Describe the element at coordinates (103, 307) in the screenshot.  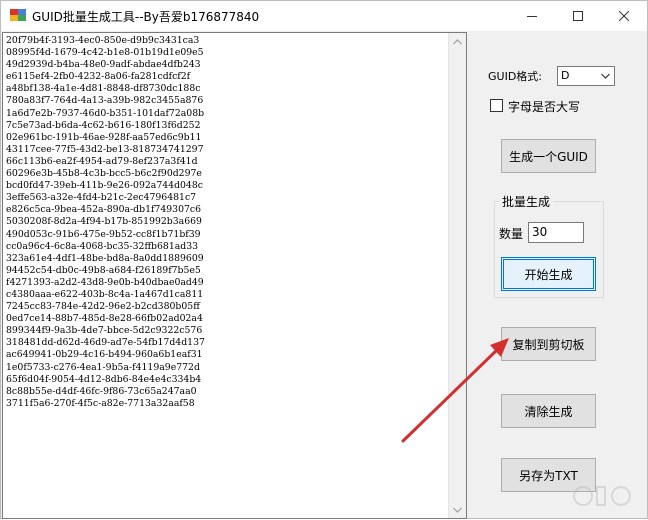
I see `guid-line: 7245cc83-784e-42d2-96e2-b2cd380b05ff` at that location.